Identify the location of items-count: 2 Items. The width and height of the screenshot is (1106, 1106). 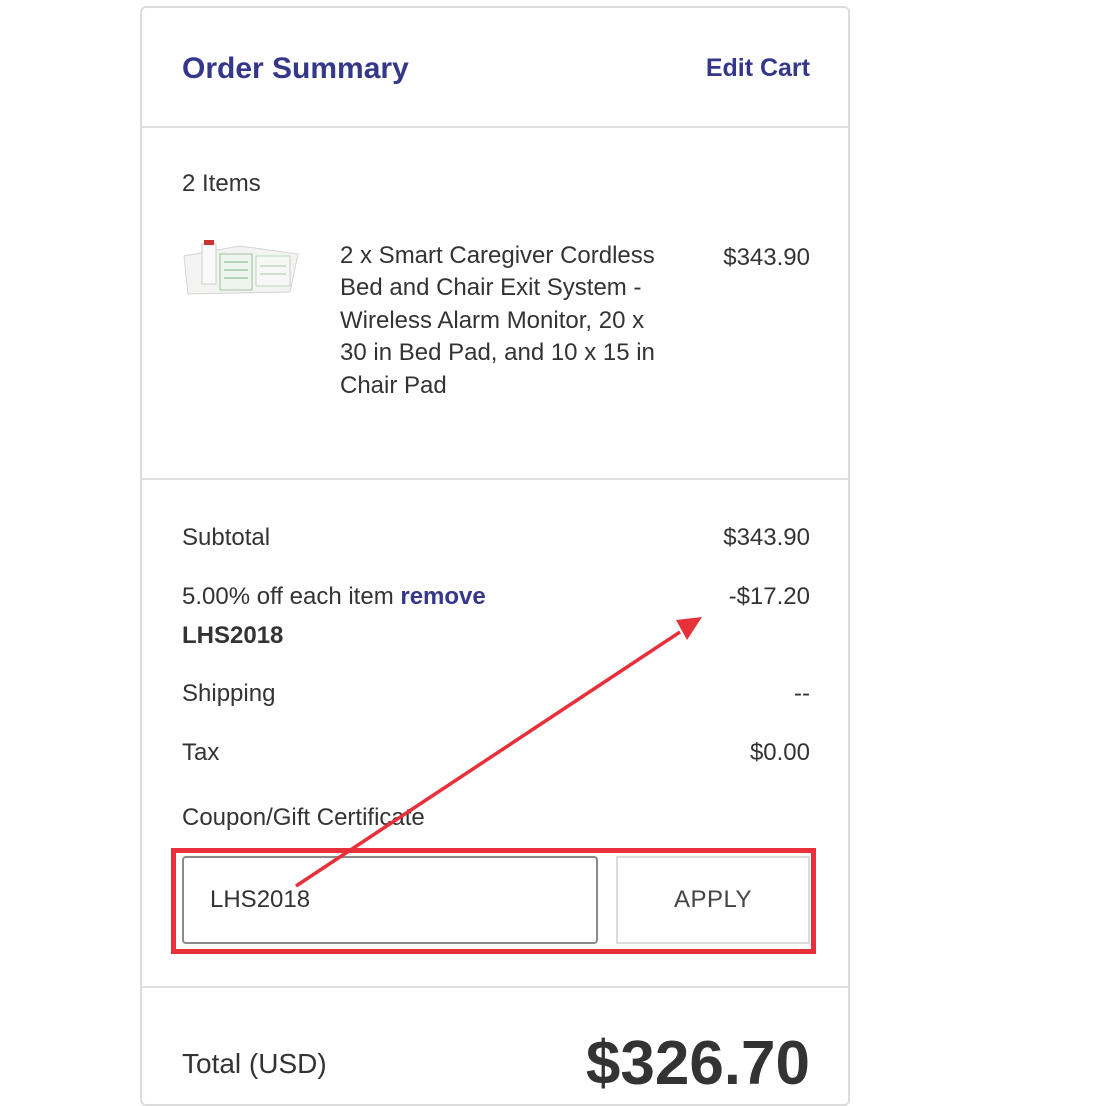
(221, 183).